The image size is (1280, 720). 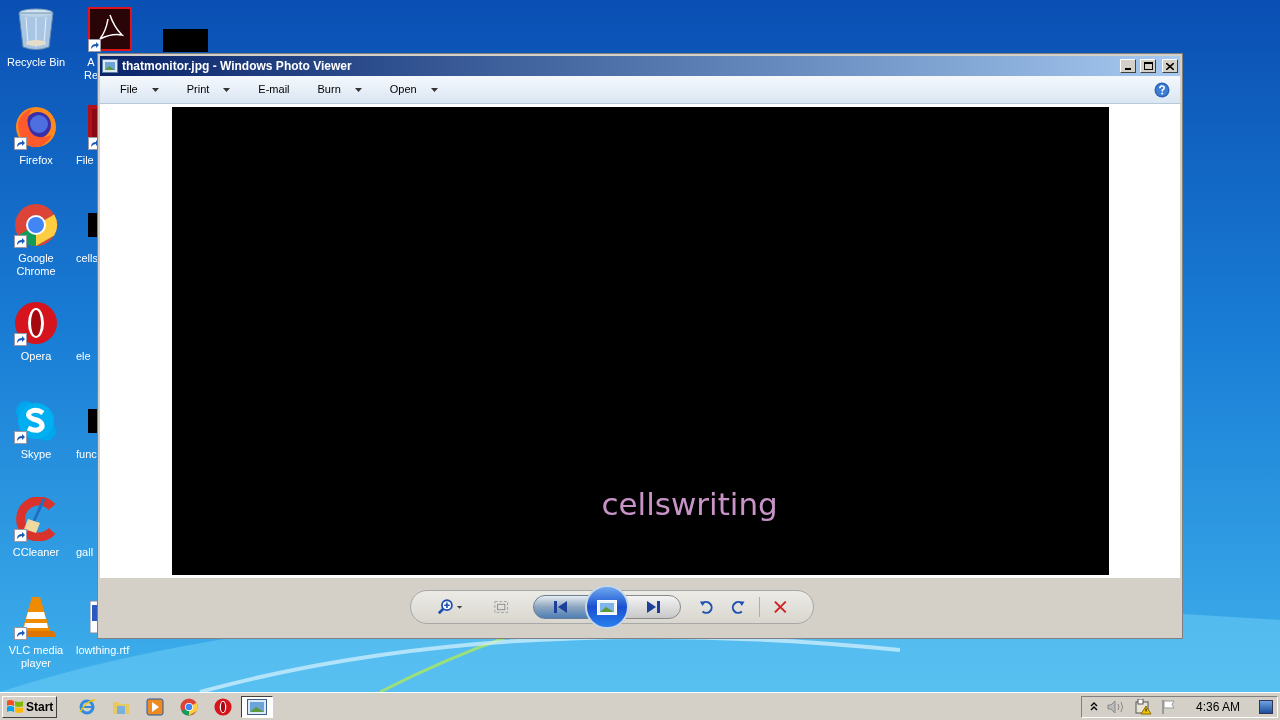 I want to click on icon-label: Skype, so click(x=36, y=454).